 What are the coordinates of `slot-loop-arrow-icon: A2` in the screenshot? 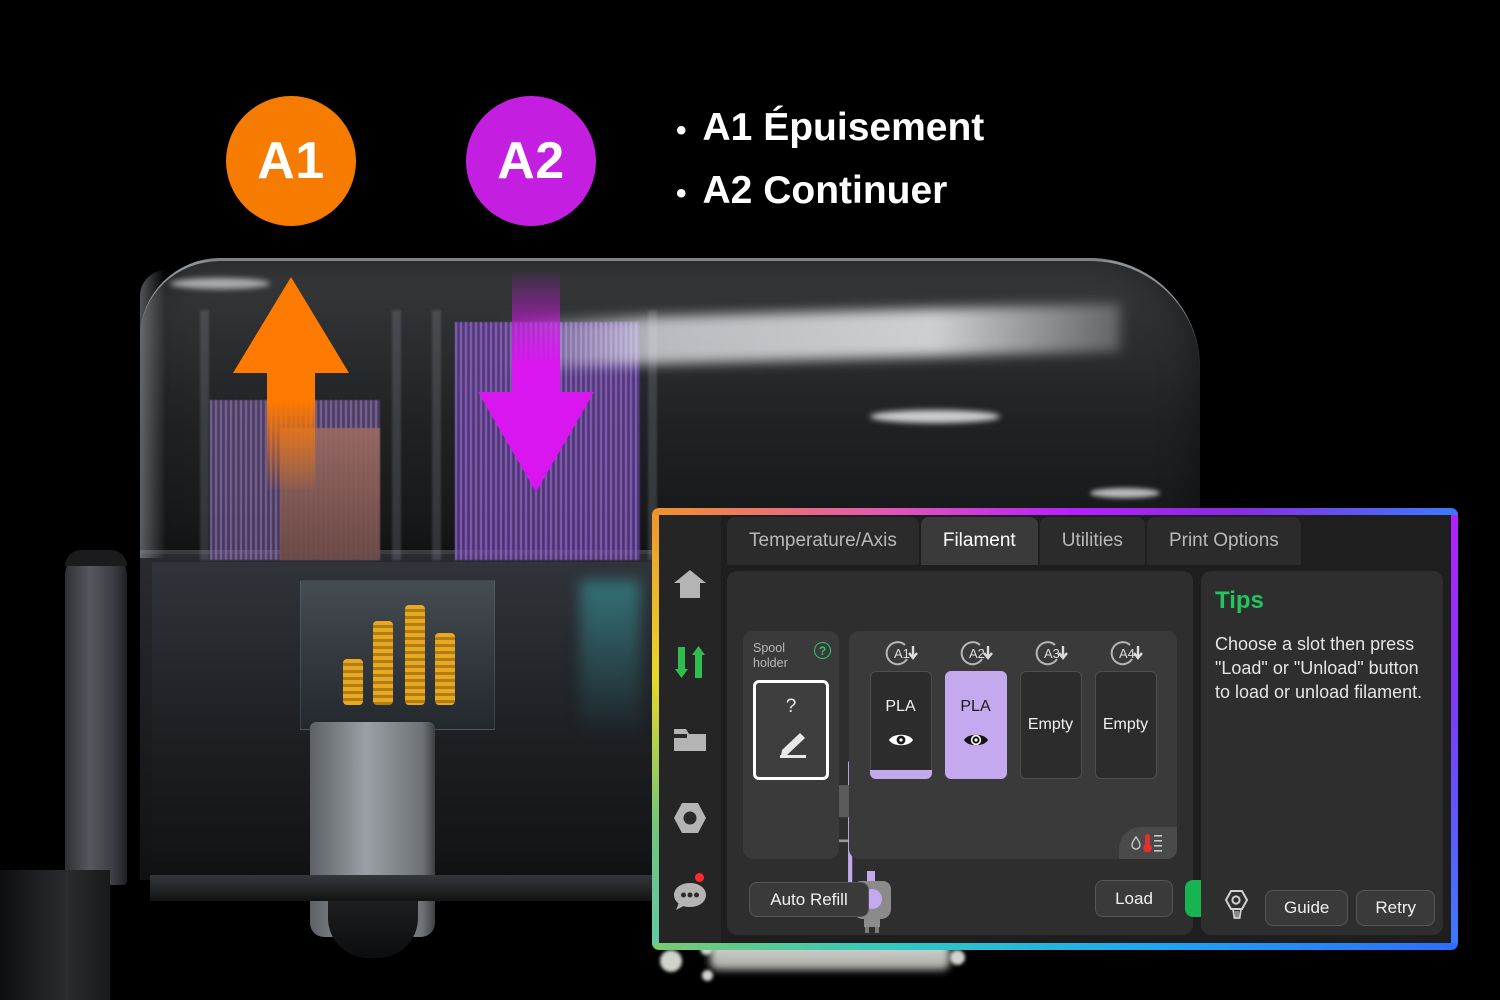 It's located at (976, 653).